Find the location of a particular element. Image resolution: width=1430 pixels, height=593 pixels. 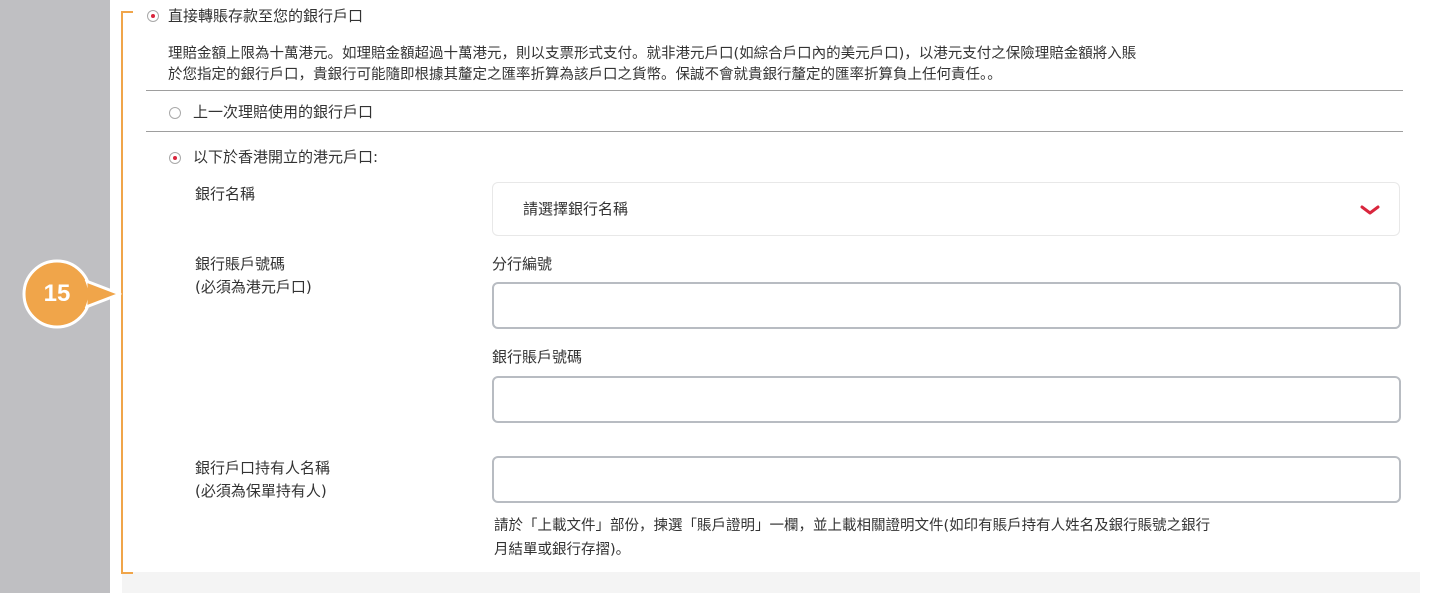

branch-code-input is located at coordinates (946, 305).